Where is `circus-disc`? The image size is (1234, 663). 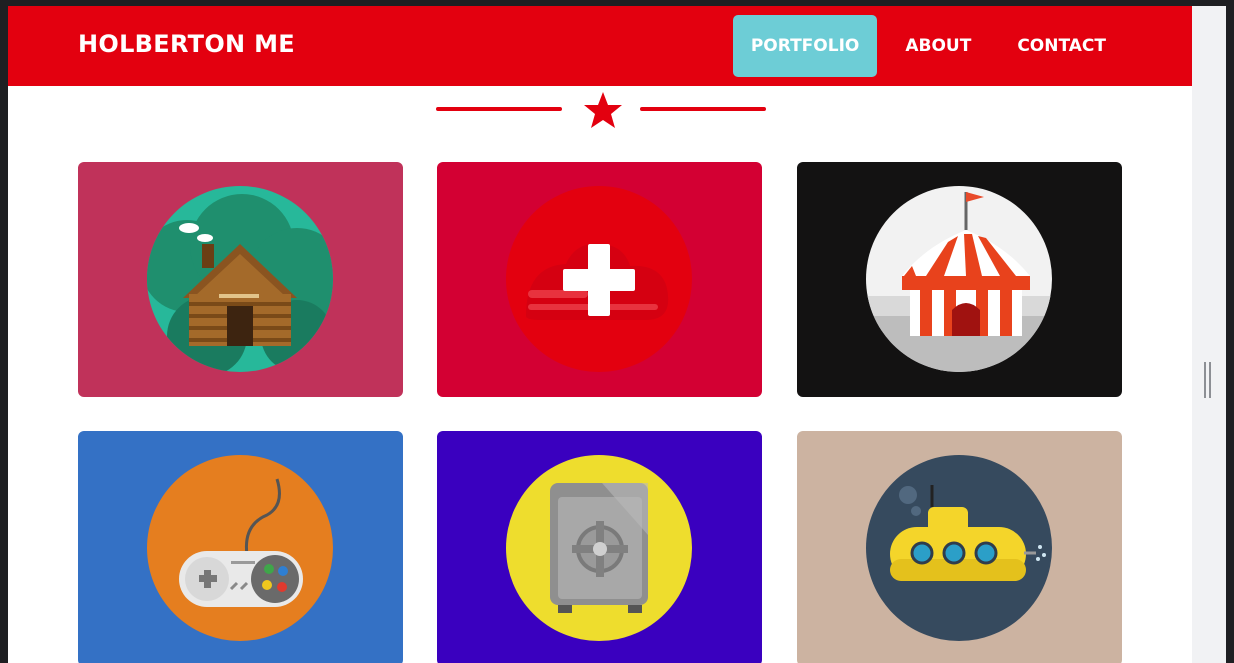 circus-disc is located at coordinates (959, 279).